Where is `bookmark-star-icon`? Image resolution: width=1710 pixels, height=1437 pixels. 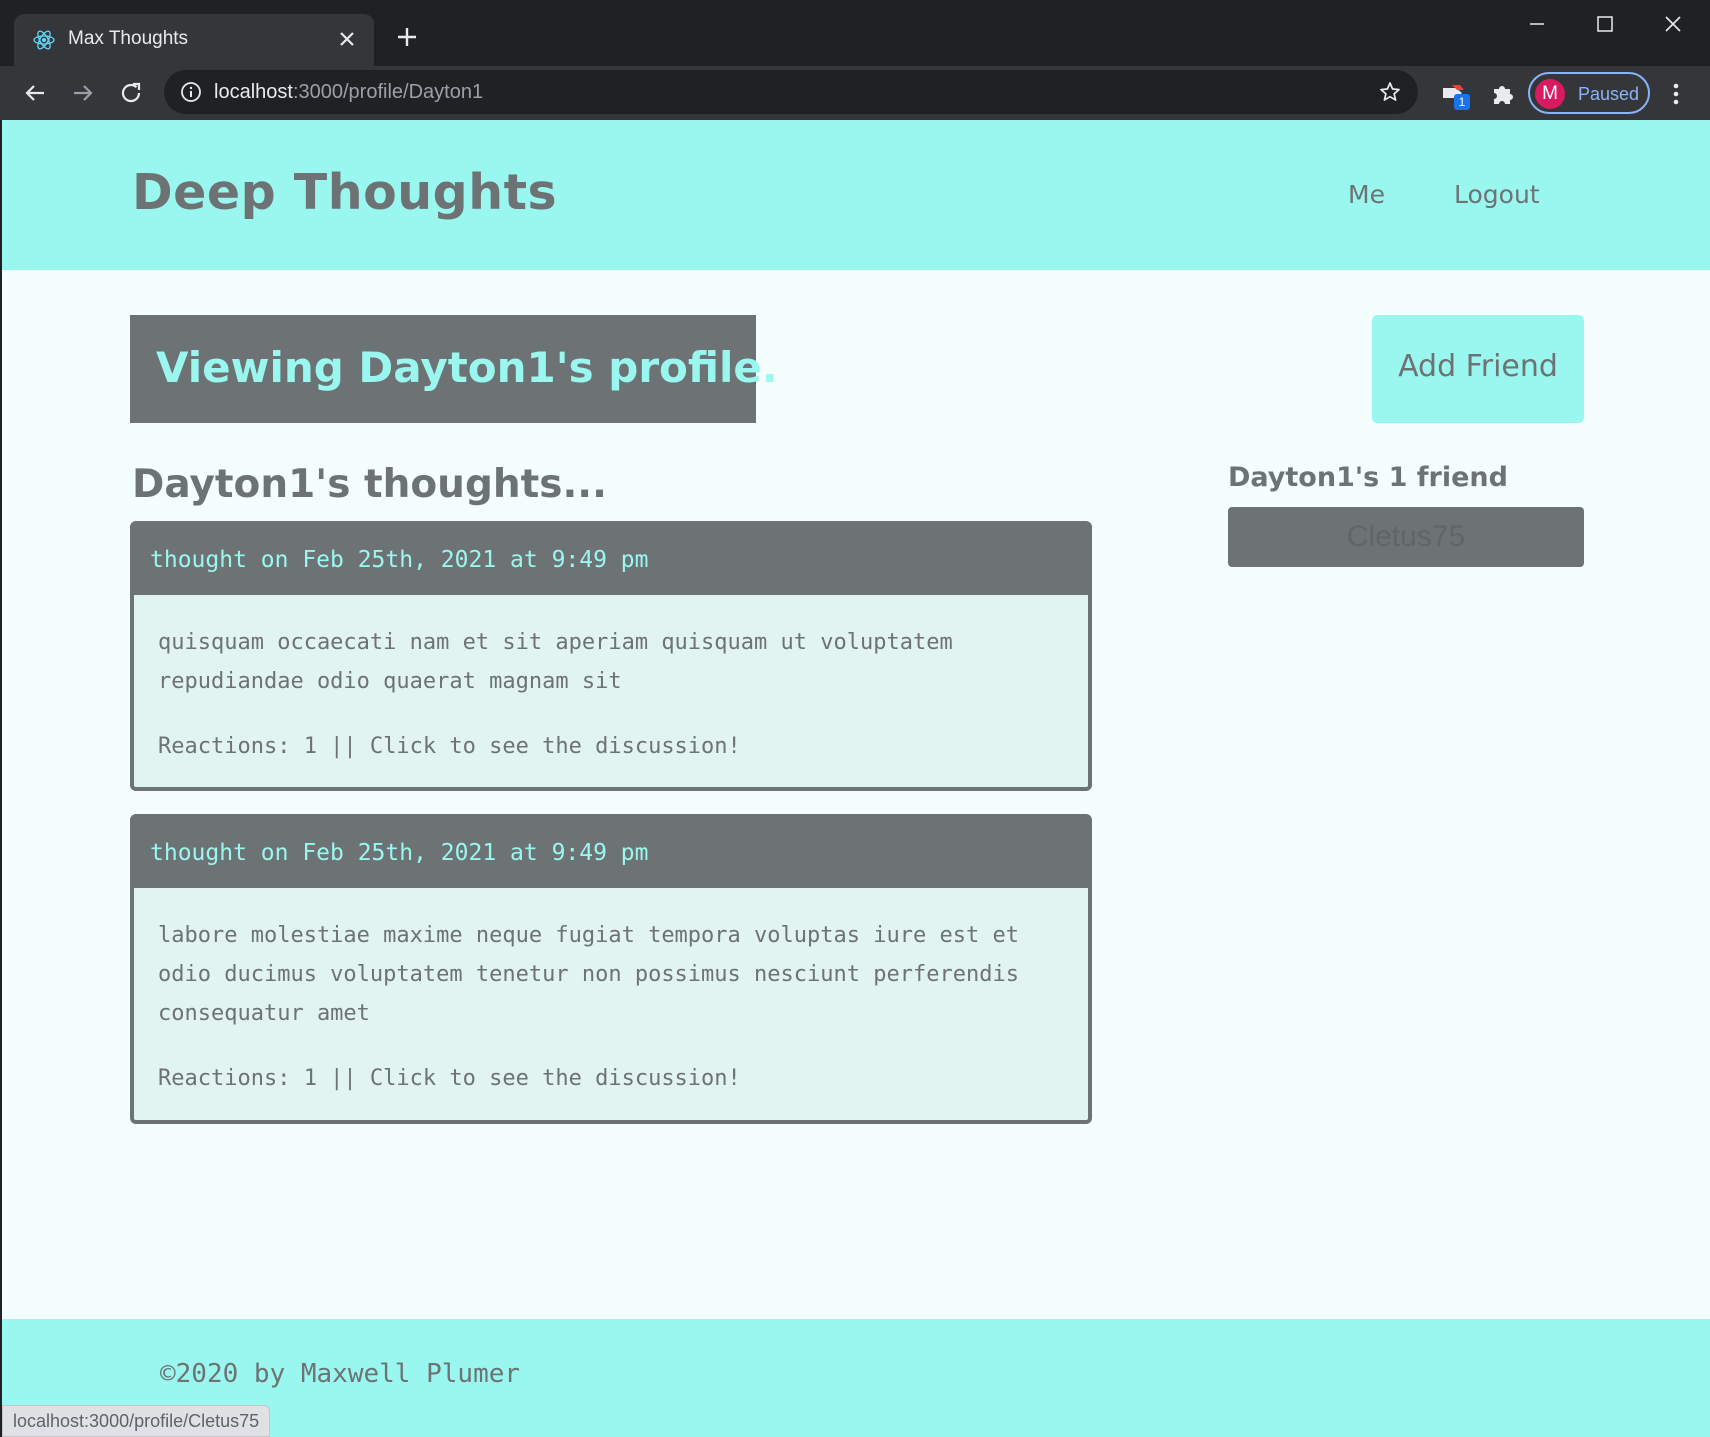
bookmark-star-icon is located at coordinates (1390, 92).